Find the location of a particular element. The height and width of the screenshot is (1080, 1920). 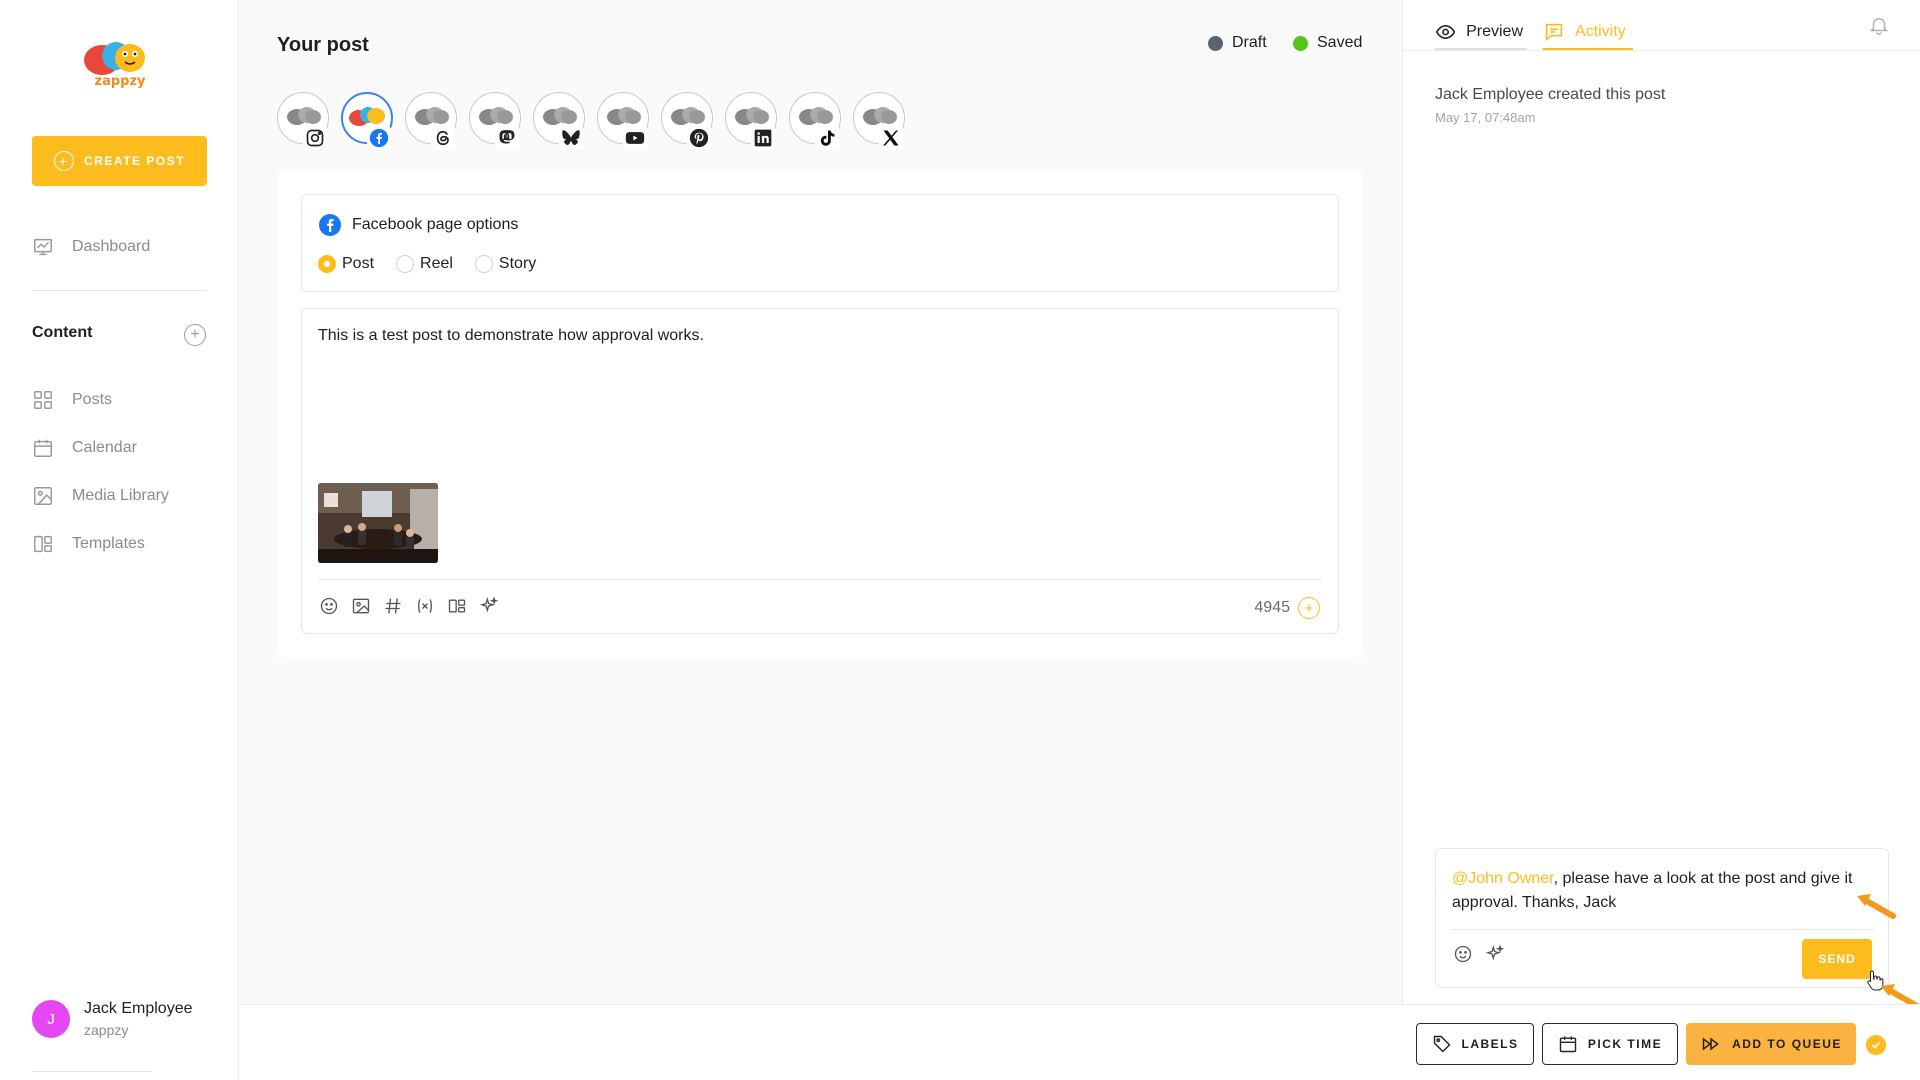

image-icon is located at coordinates (43, 496).